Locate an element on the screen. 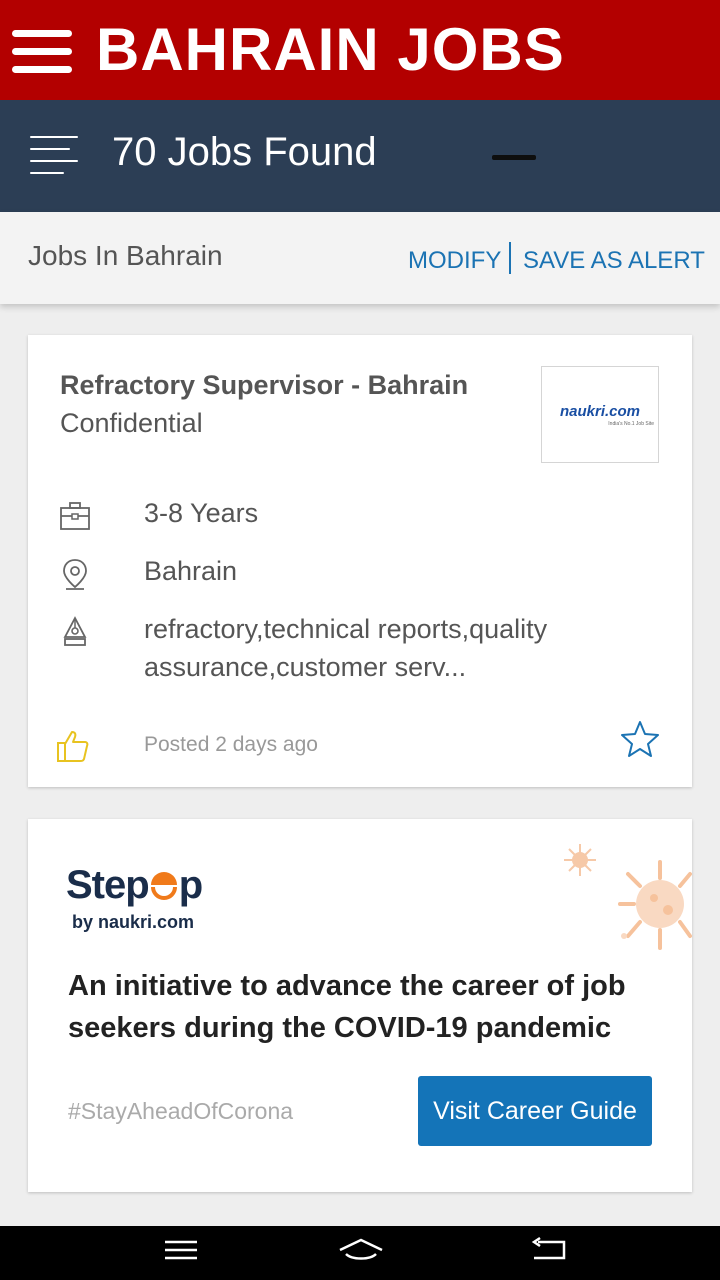 The width and height of the screenshot is (720, 1280). search-context-label: Jobs In Bahrain is located at coordinates (125, 255).